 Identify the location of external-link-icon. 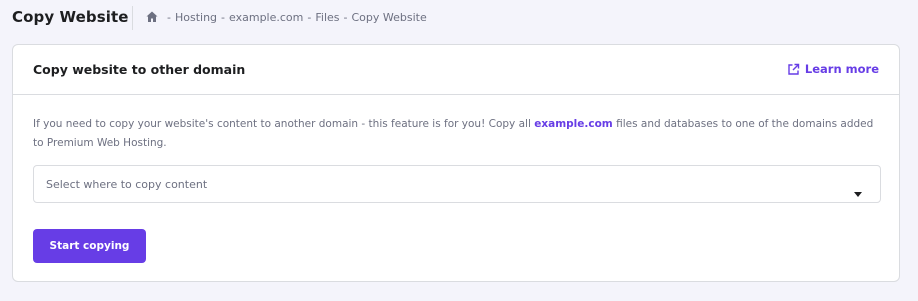
(793, 69).